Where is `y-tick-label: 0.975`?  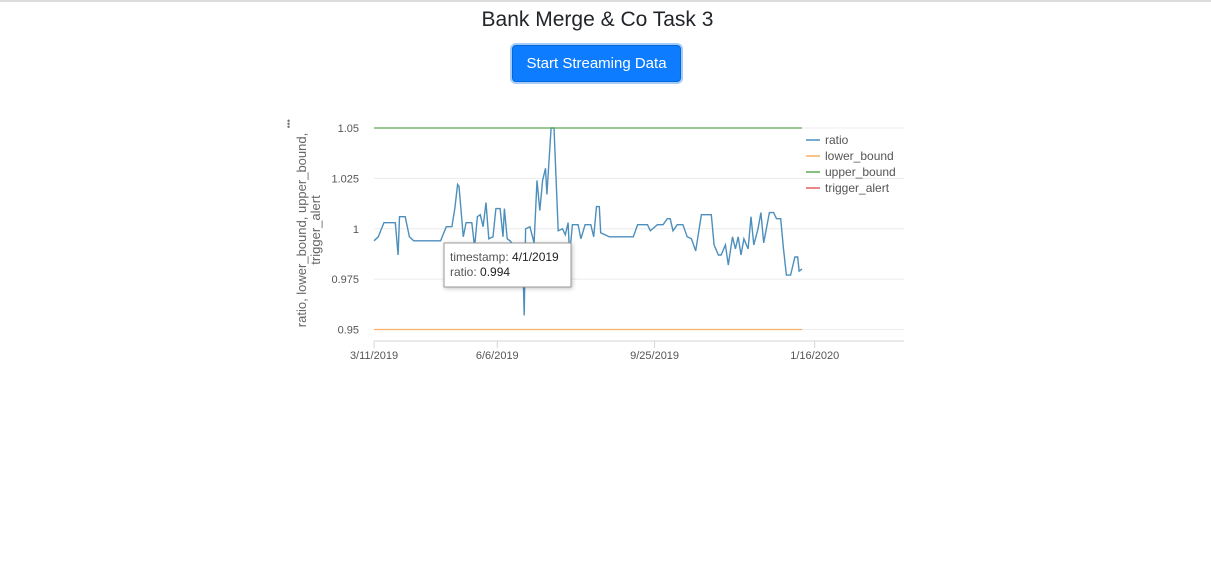 y-tick-label: 0.975 is located at coordinates (345, 280).